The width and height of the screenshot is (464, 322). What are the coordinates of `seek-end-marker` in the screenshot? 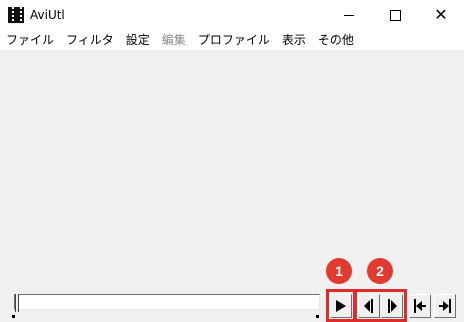 It's located at (317, 316).